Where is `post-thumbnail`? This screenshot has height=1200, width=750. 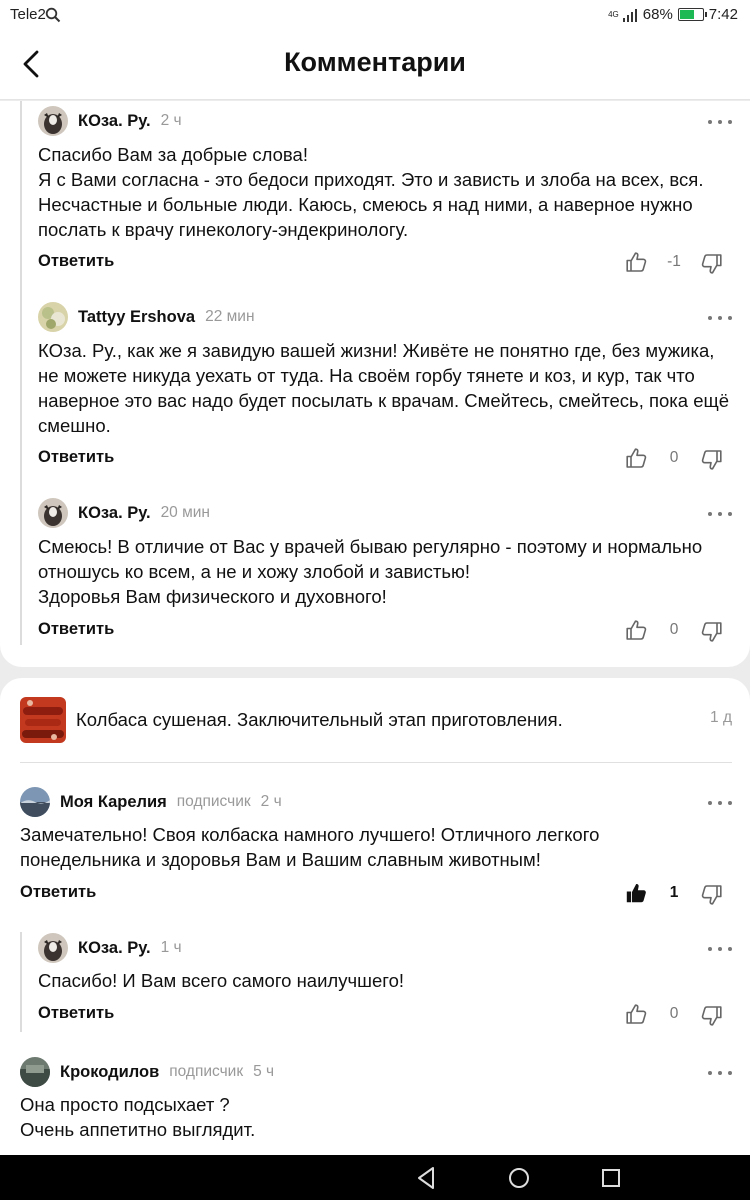
post-thumbnail is located at coordinates (43, 720).